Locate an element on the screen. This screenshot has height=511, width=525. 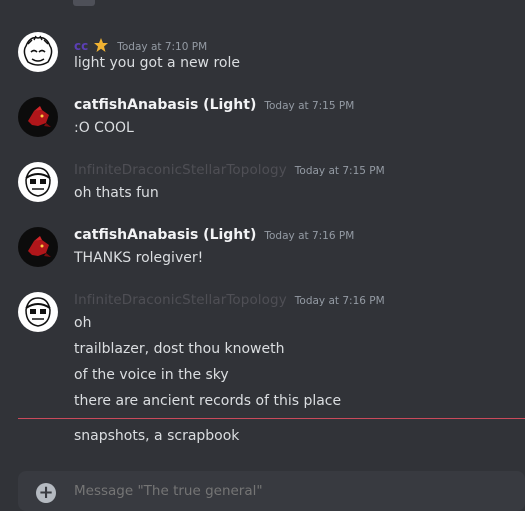
message-text: :O COOL is located at coordinates (104, 128).